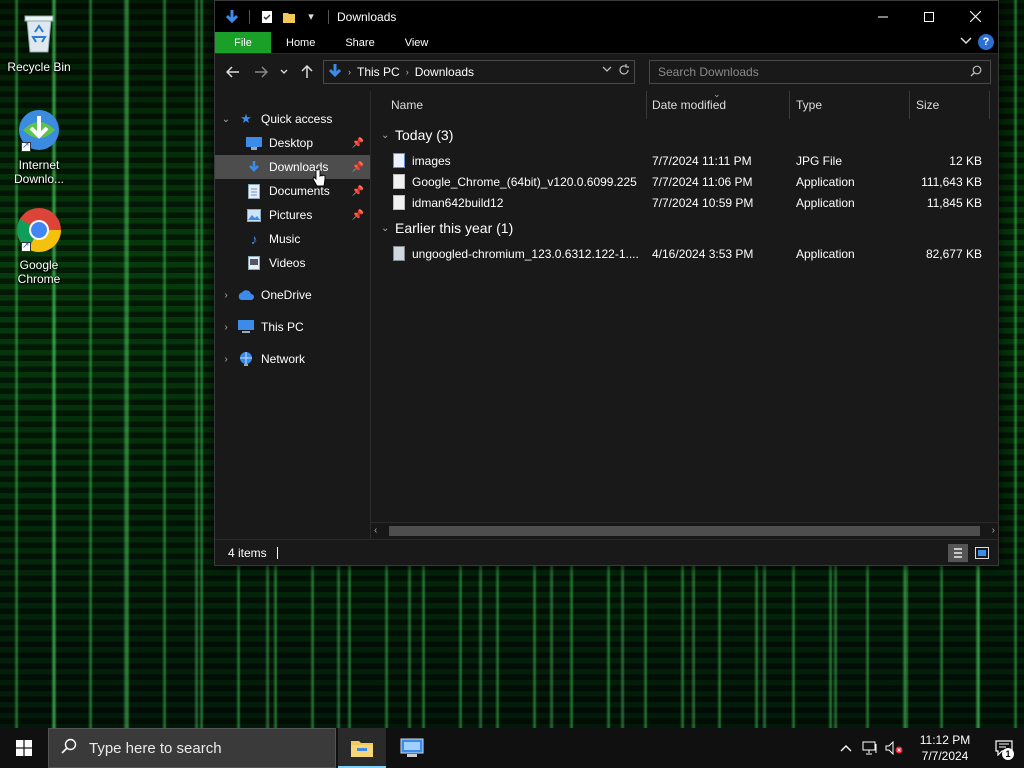  I want to click on nav-onedrive: › OneDrive, so click(292, 295).